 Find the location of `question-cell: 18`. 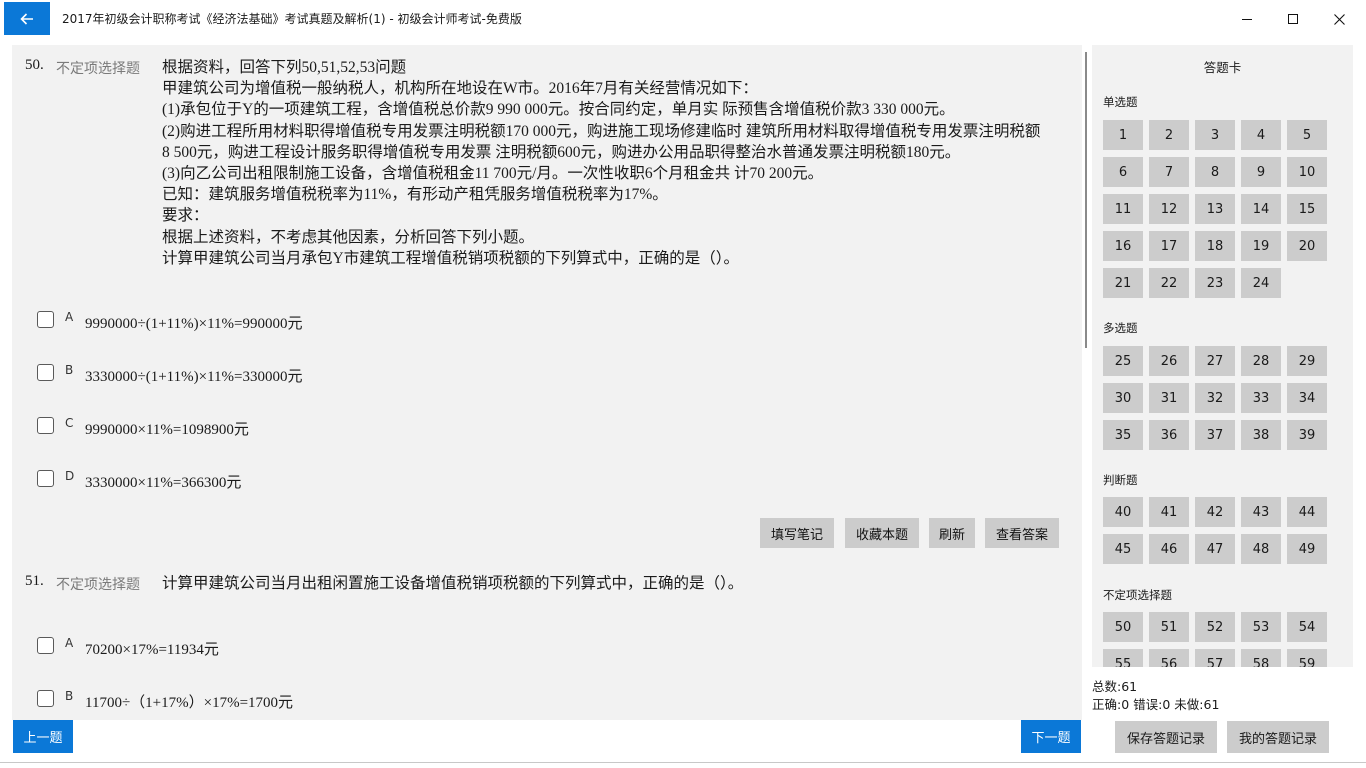

question-cell: 18 is located at coordinates (1215, 246).